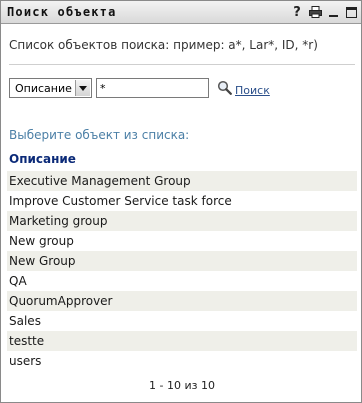 The image size is (362, 403). I want to click on select-prompt: Выберите объект из списка:, so click(99, 135).